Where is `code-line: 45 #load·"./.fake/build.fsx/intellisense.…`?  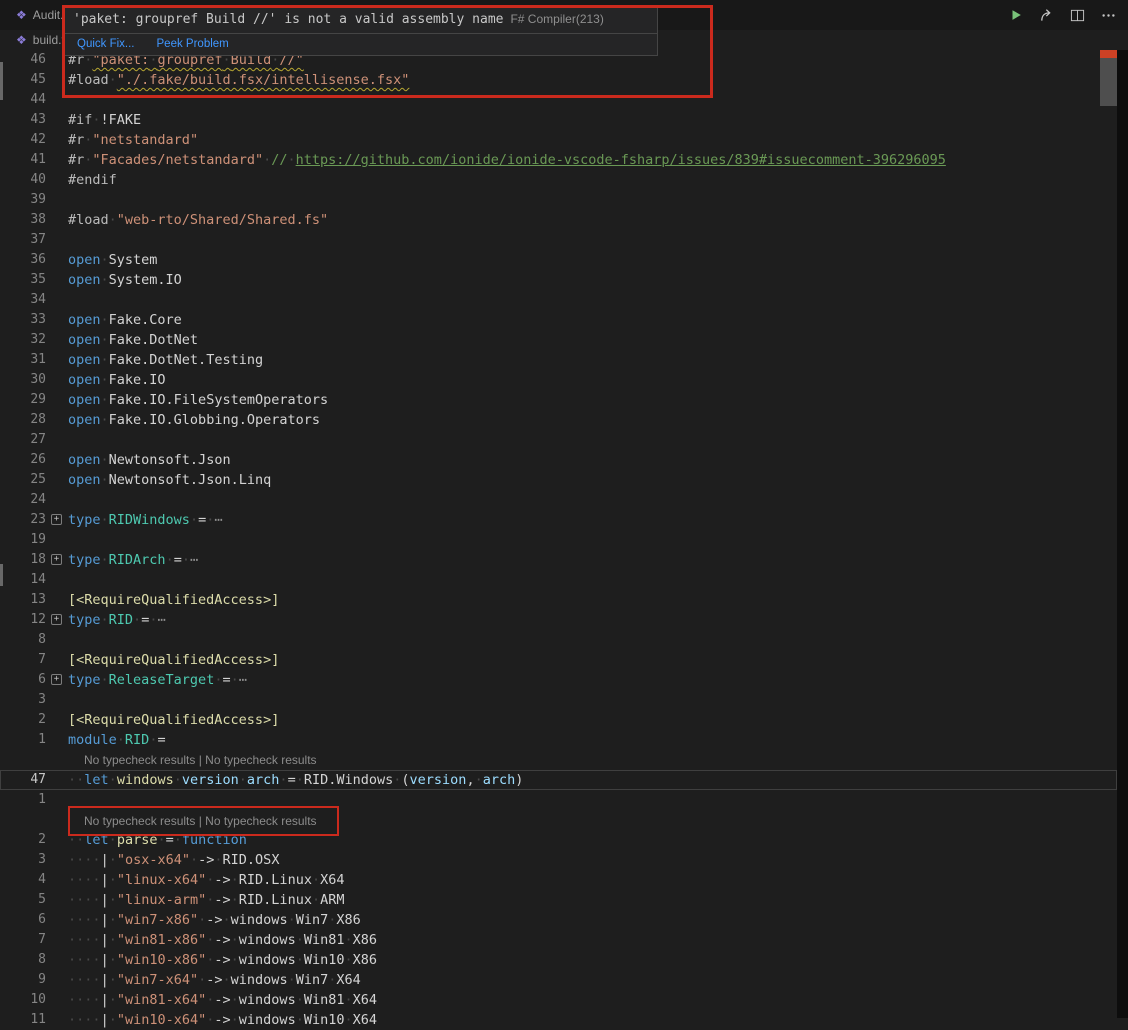
code-line: 45 #load·"./.fake/build.fsx/intellisense.… is located at coordinates (558, 80).